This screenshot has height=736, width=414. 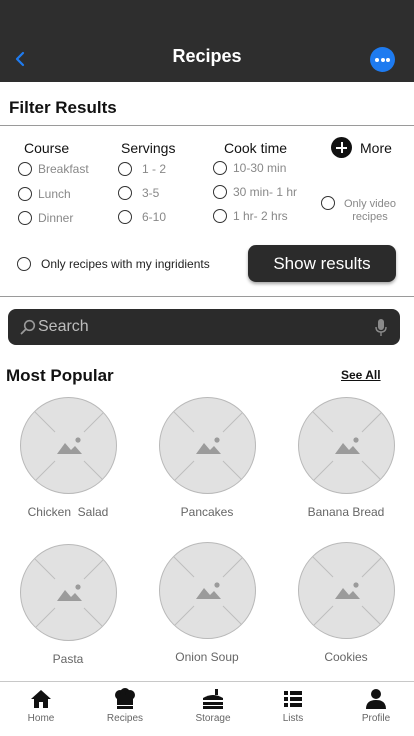 What do you see at coordinates (256, 148) in the screenshot?
I see `cook-time-heading: Cook time` at bounding box center [256, 148].